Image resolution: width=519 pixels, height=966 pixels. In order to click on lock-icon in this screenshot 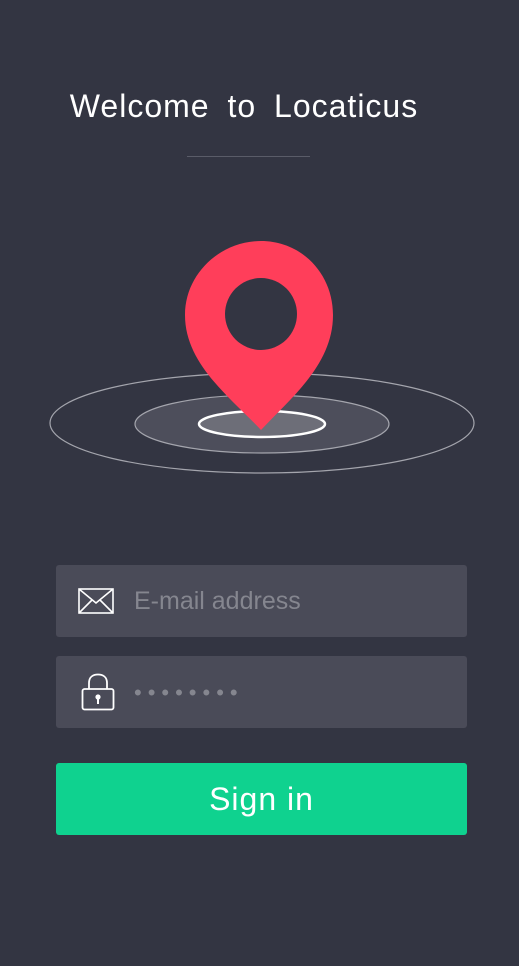, I will do `click(98, 692)`.